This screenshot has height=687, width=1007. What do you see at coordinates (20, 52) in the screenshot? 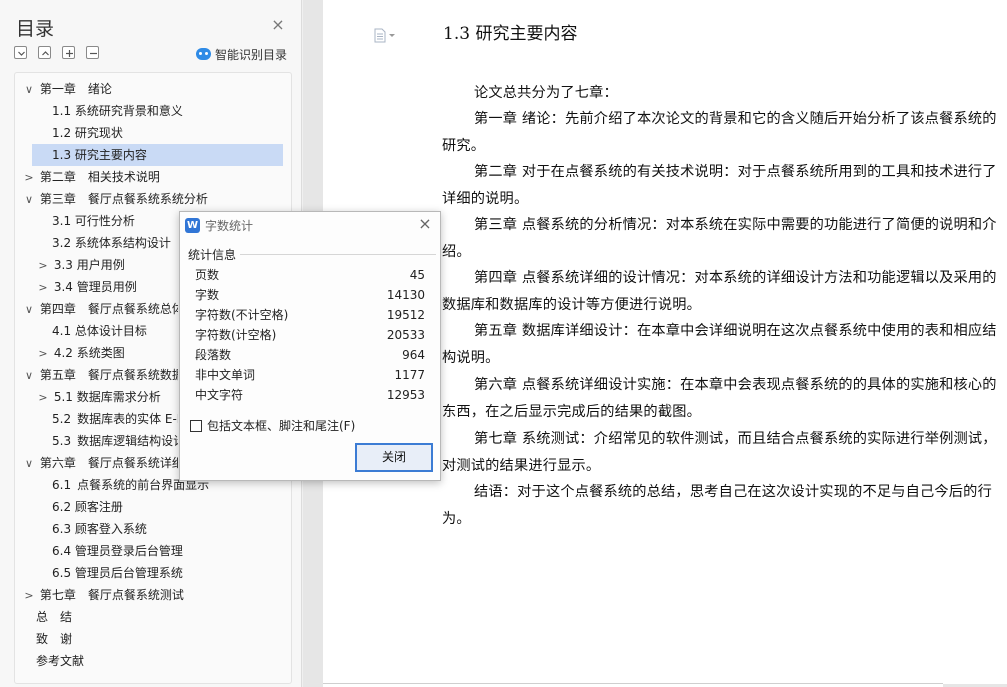
I see `collapse-all-icon` at bounding box center [20, 52].